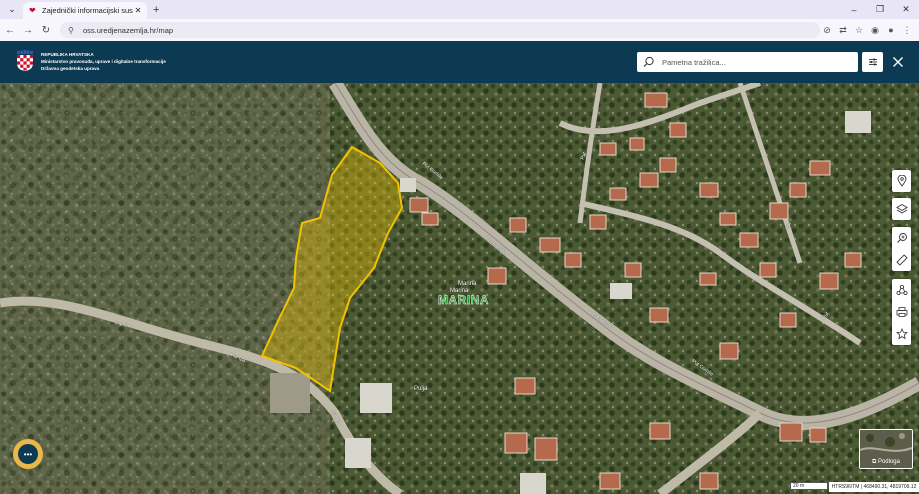  I want to click on search-icon, so click(648, 61).